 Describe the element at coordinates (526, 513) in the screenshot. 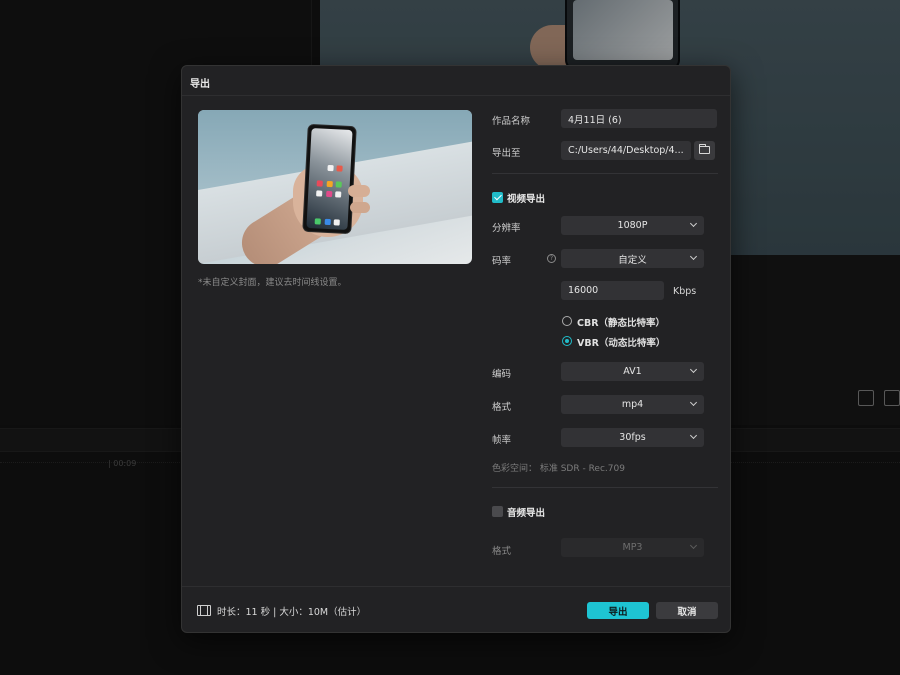

I see `audio-export-label: 音频导出` at that location.